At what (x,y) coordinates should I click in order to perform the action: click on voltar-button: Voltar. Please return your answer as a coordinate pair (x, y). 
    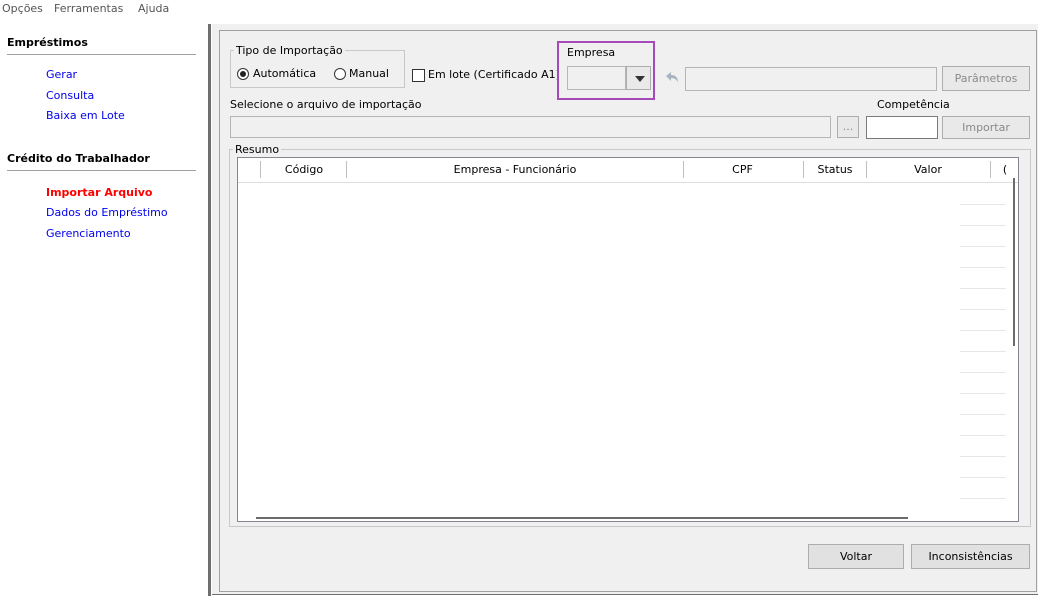
    Looking at the image, I should click on (856, 556).